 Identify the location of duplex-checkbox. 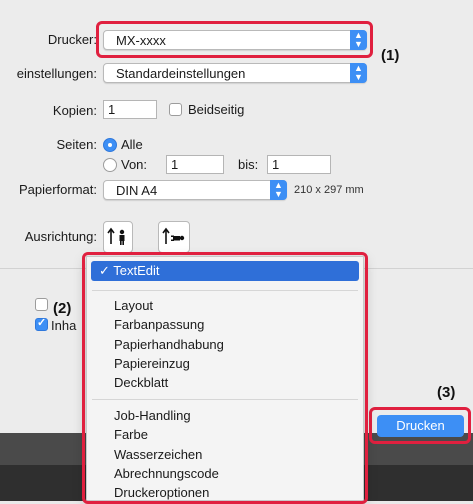
(175, 109).